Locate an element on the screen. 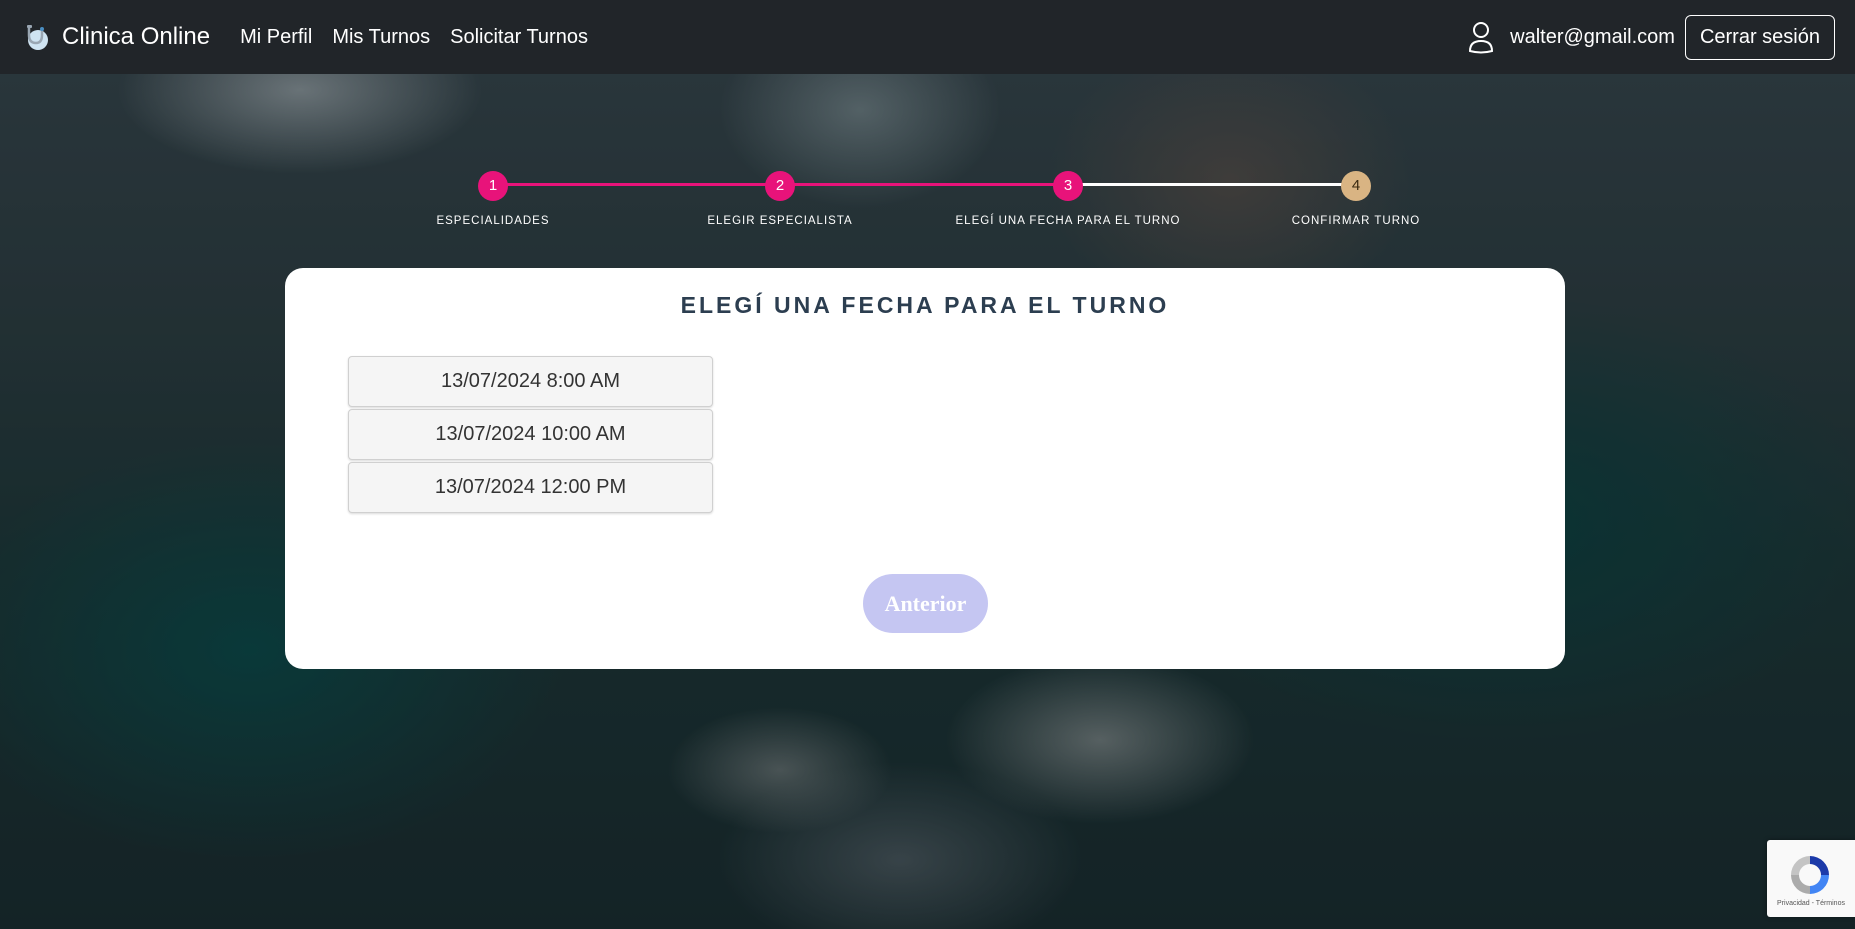 This screenshot has width=1855, height=929. step-1-dot: 1 is located at coordinates (493, 186).